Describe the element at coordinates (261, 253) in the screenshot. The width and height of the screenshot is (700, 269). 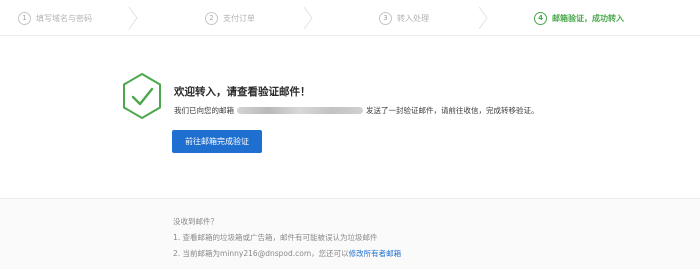
I see `note-item-text: 2. 当前邮箱为minny216@dnspod.com，您还可以` at that location.